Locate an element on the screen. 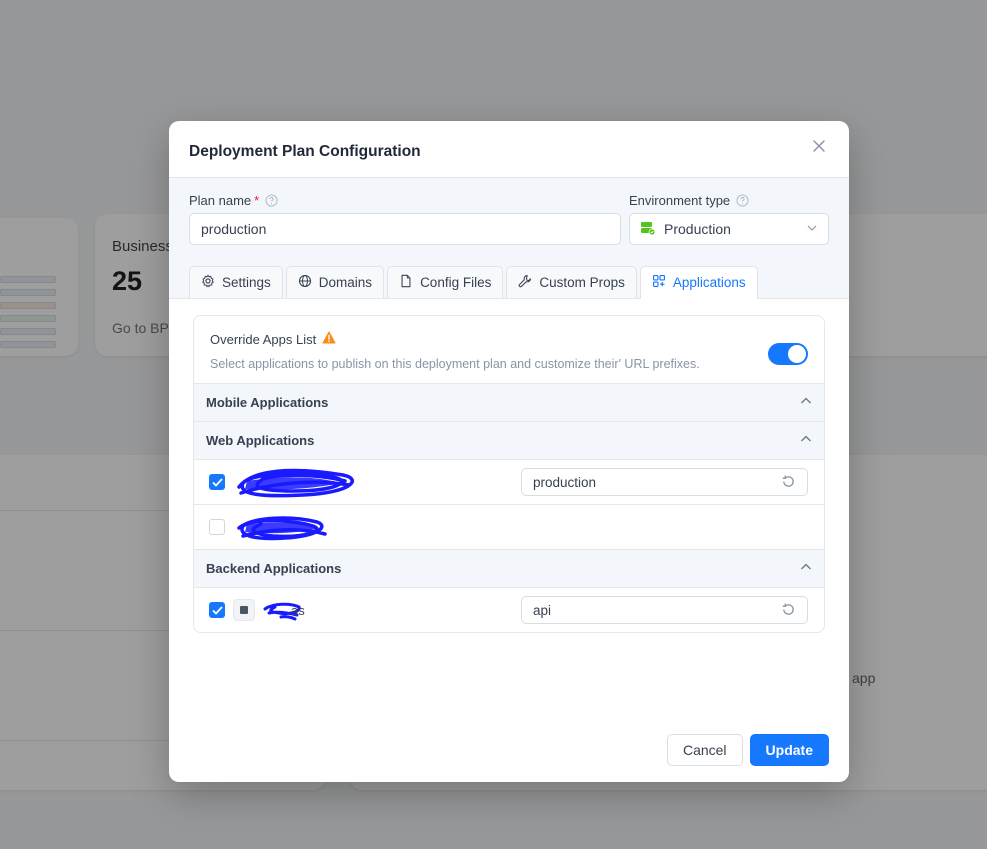 The image size is (987, 849). tab-settings-label: Settings is located at coordinates (246, 282).